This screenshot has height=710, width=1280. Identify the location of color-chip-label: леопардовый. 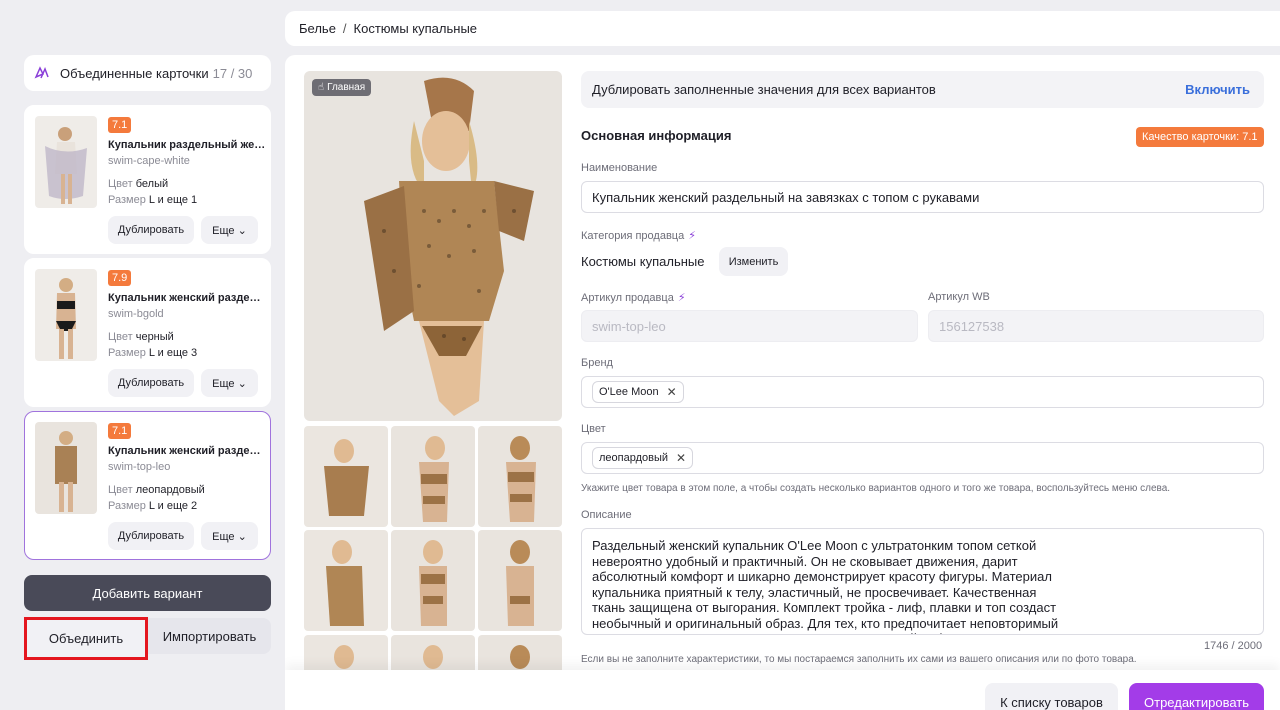
(634, 458).